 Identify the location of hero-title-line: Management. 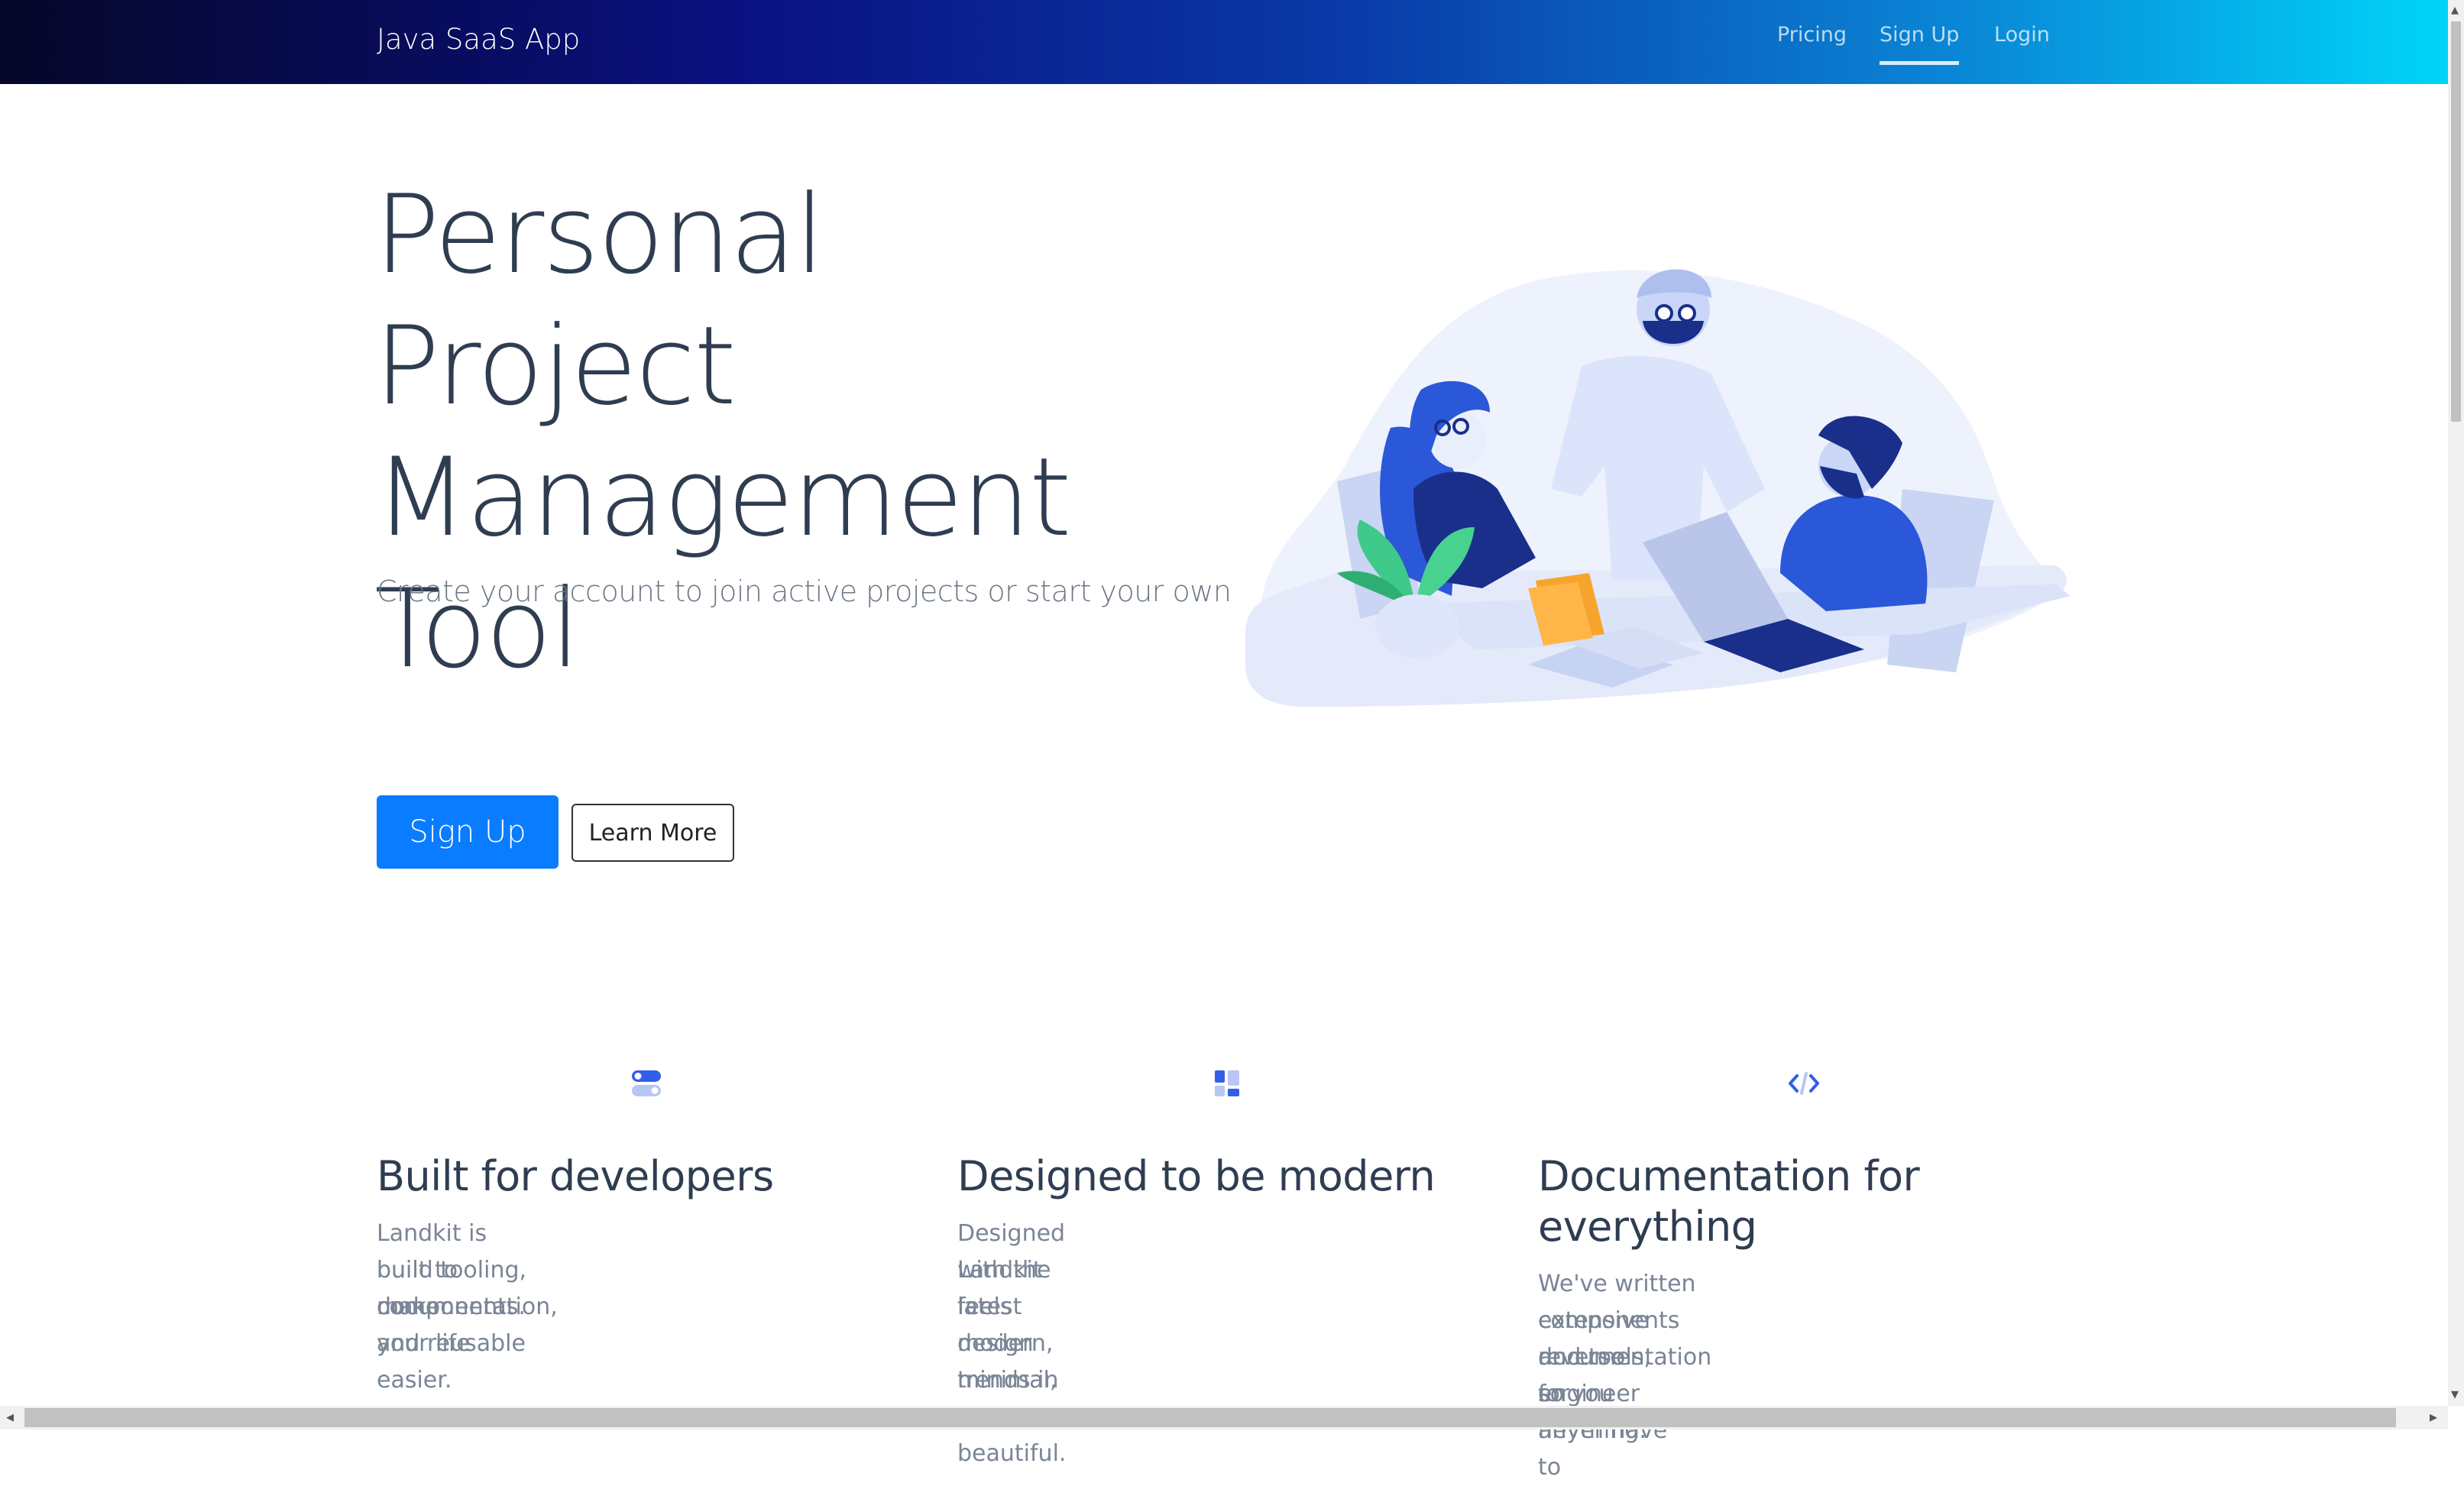
(723, 498).